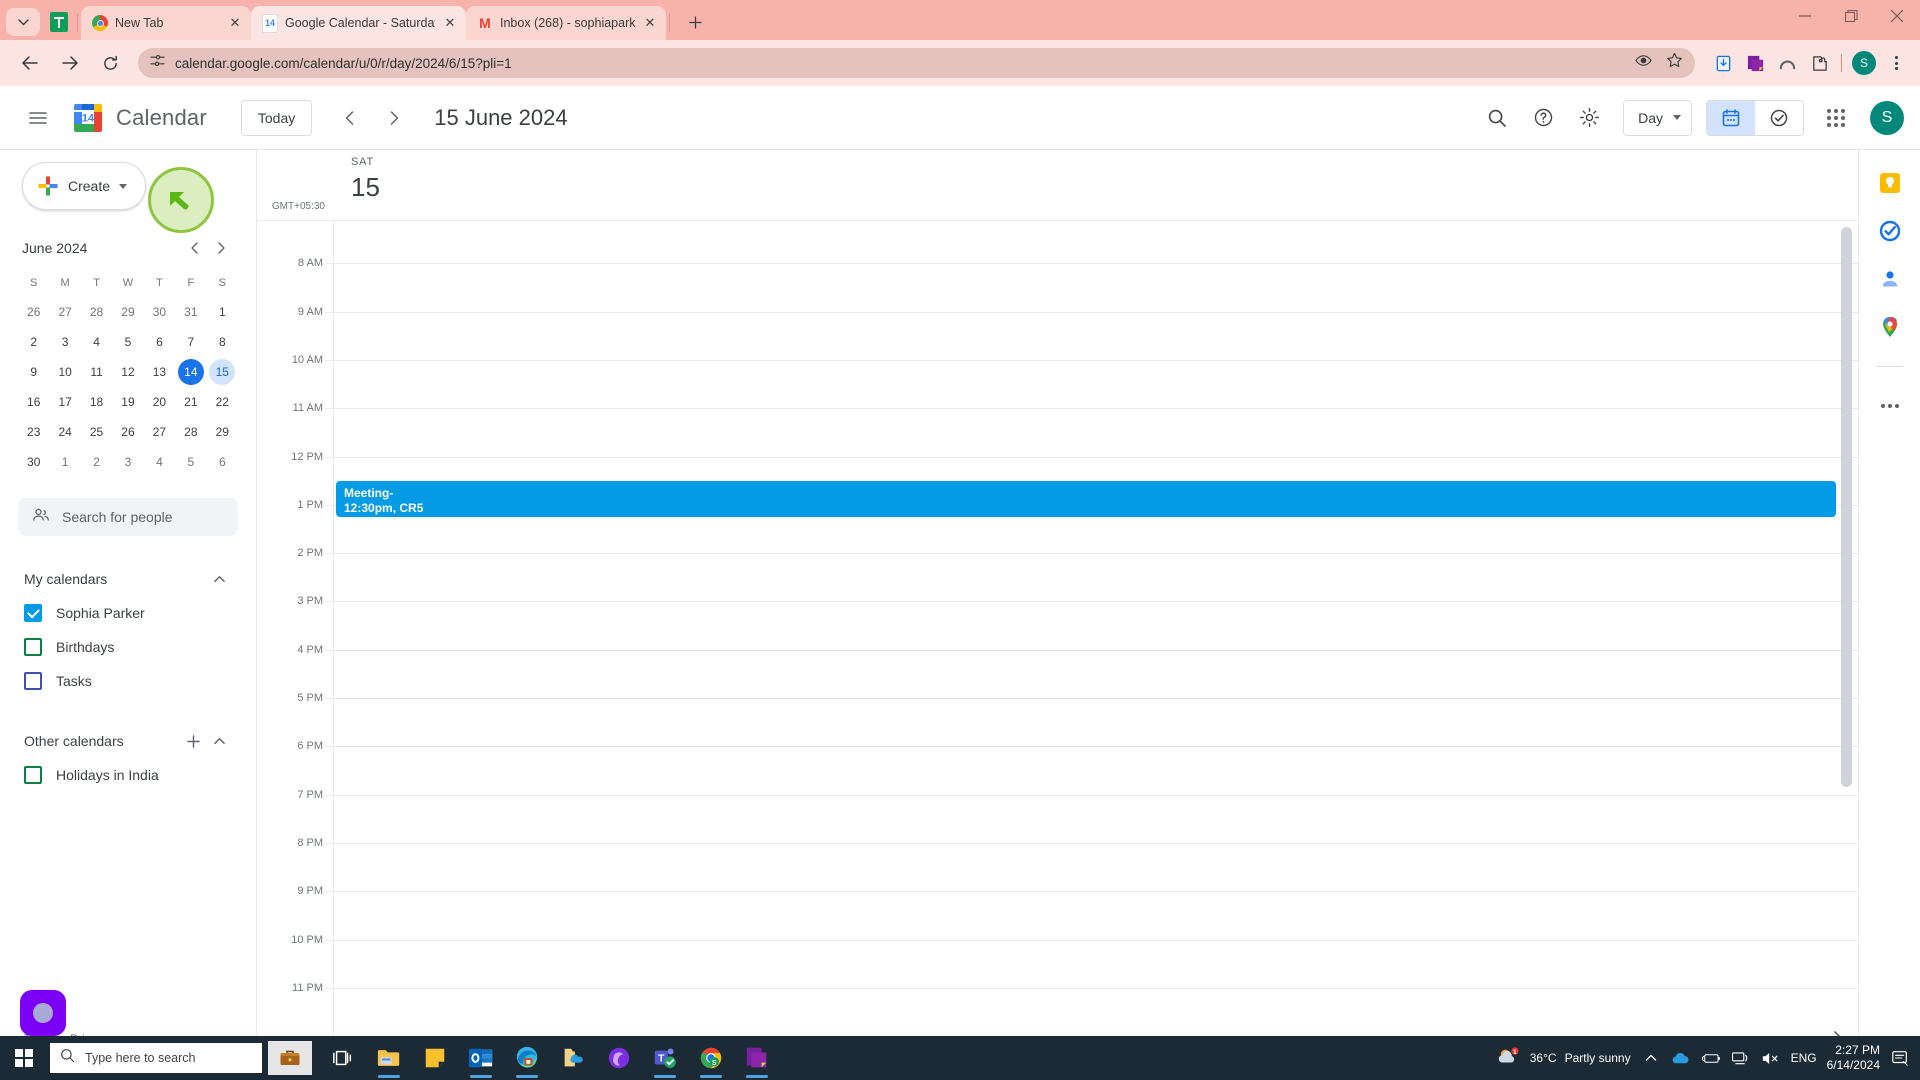  I want to click on mini-calendar-day: 16, so click(33, 402).